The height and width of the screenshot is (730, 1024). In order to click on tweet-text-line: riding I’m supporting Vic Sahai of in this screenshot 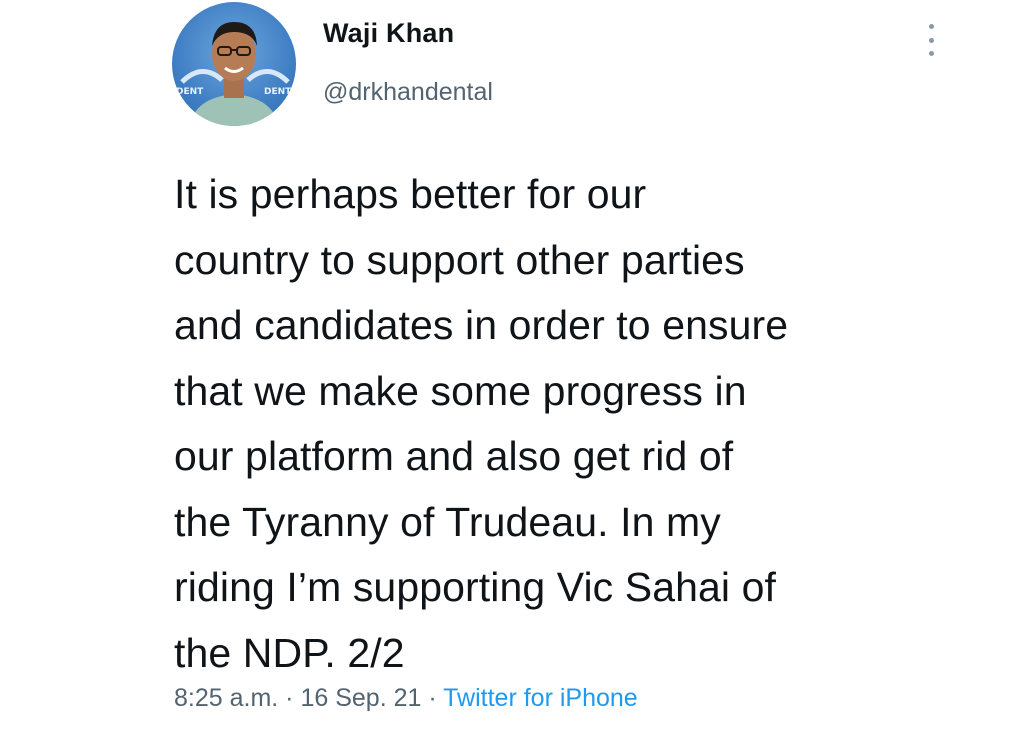, I will do `click(475, 587)`.